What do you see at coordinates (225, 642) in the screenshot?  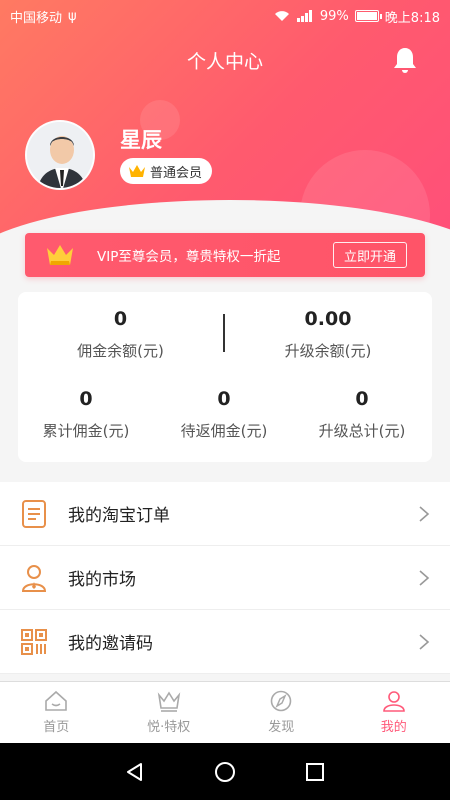 I see `menu-item-invite-code: 我的邀请码` at bounding box center [225, 642].